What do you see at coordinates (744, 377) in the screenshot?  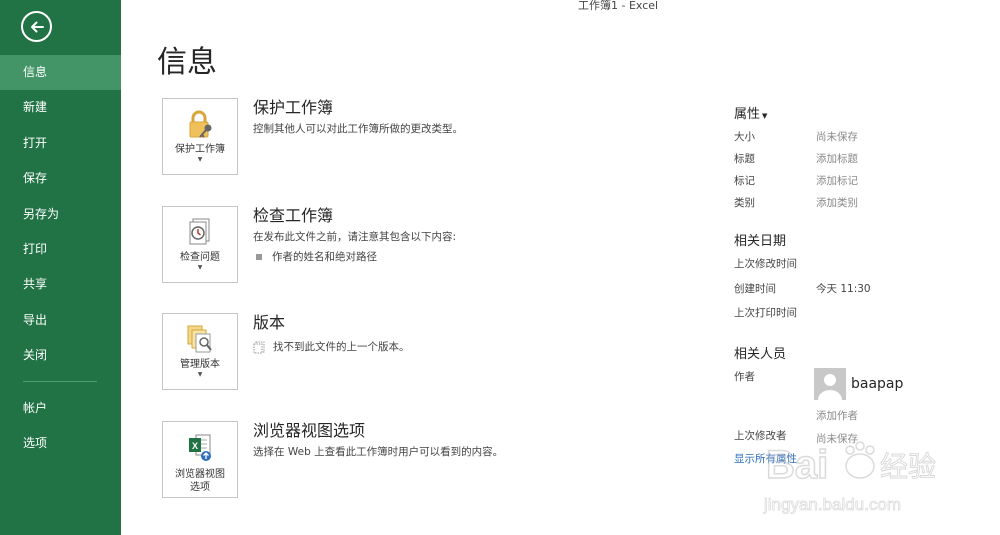 I see `author-label: 作者` at bounding box center [744, 377].